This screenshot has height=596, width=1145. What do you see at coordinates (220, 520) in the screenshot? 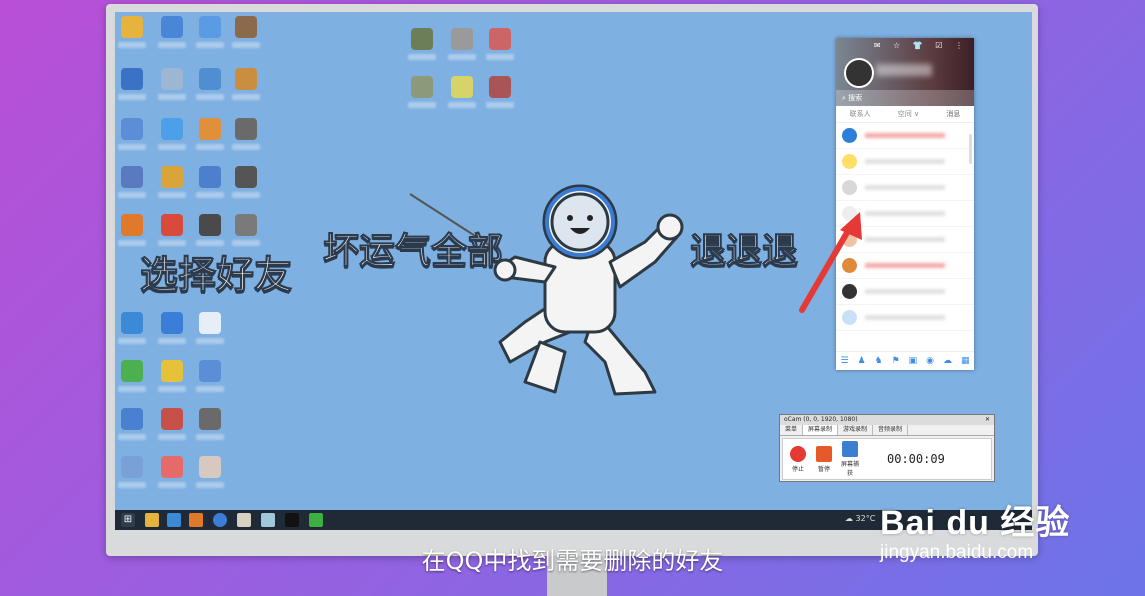
I see `browser-icon` at bounding box center [220, 520].